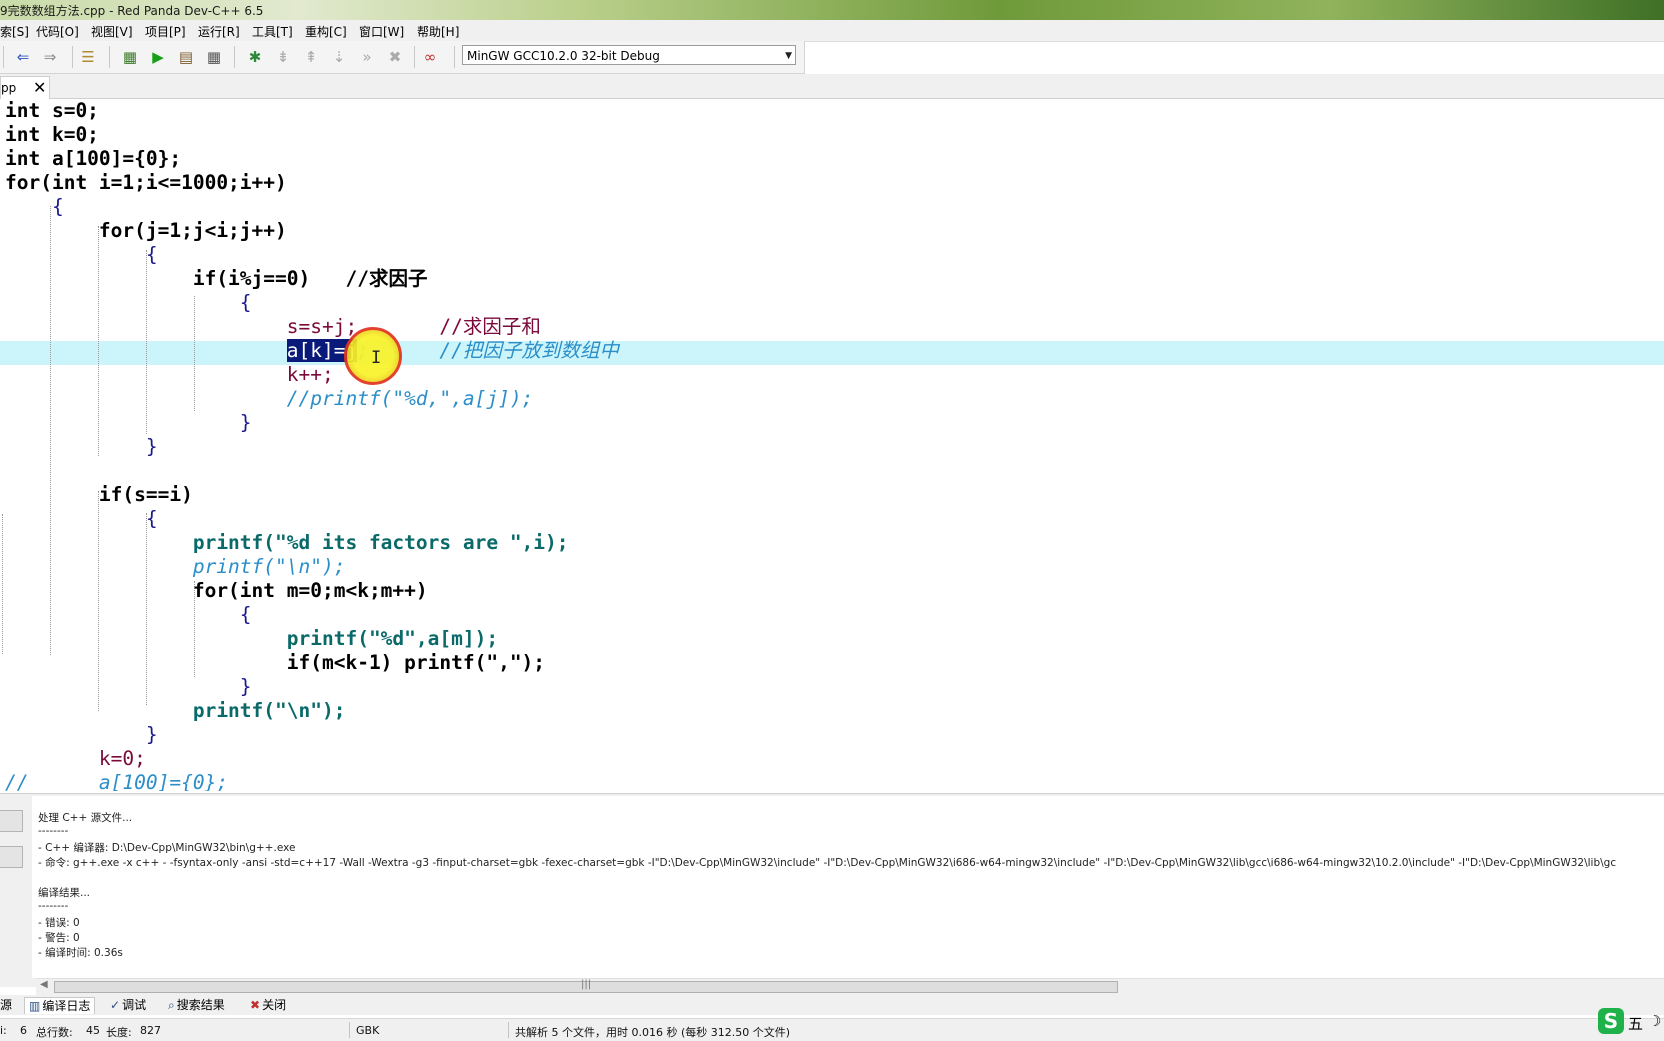 Image resolution: width=1664 pixels, height=1041 pixels. What do you see at coordinates (381, 31) in the screenshot?
I see `menu-window: 窗口[W]` at bounding box center [381, 31].